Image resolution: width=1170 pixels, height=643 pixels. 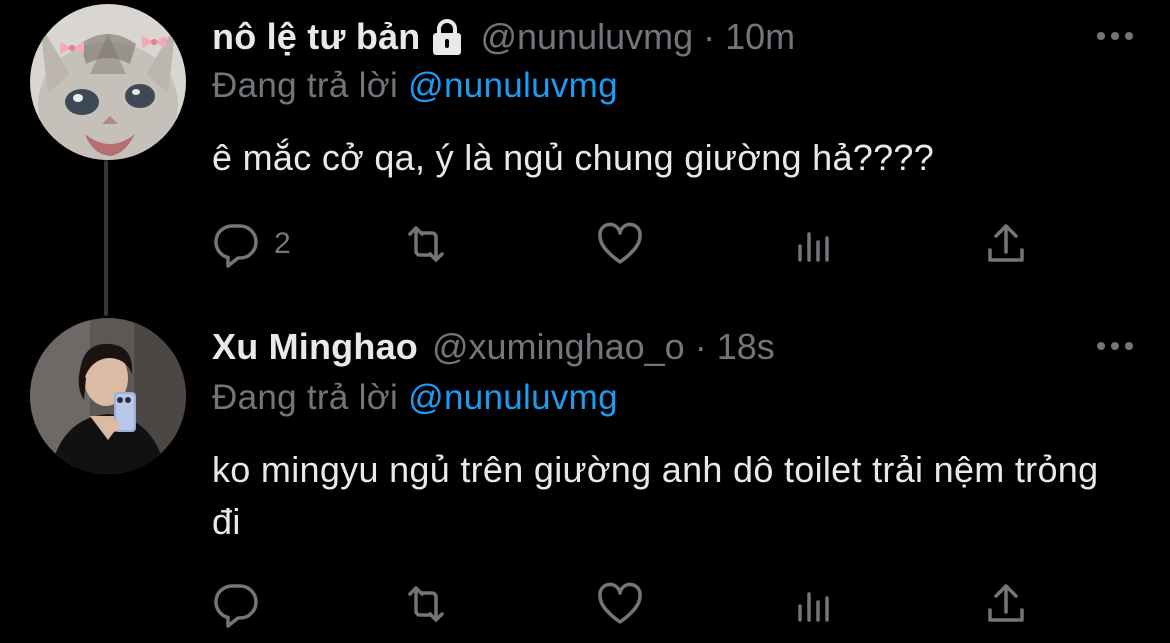 I want to click on user-handle: @nunuluvmg, so click(x=586, y=37).